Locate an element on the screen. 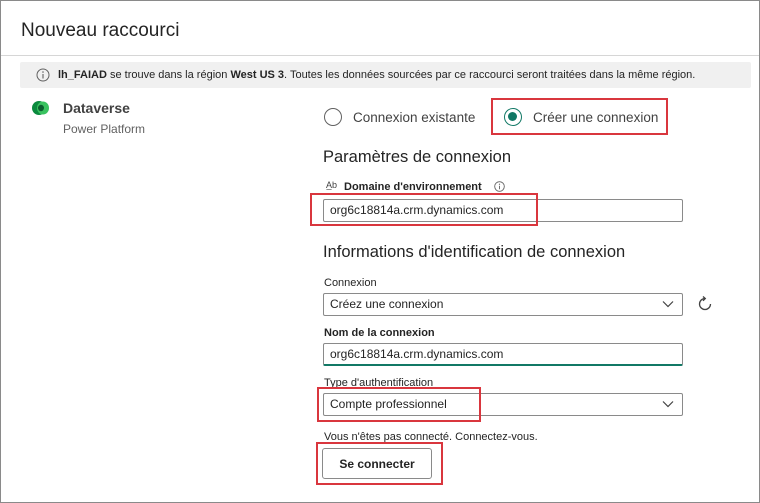 The image size is (760, 503). domain-info-icon is located at coordinates (499, 186).